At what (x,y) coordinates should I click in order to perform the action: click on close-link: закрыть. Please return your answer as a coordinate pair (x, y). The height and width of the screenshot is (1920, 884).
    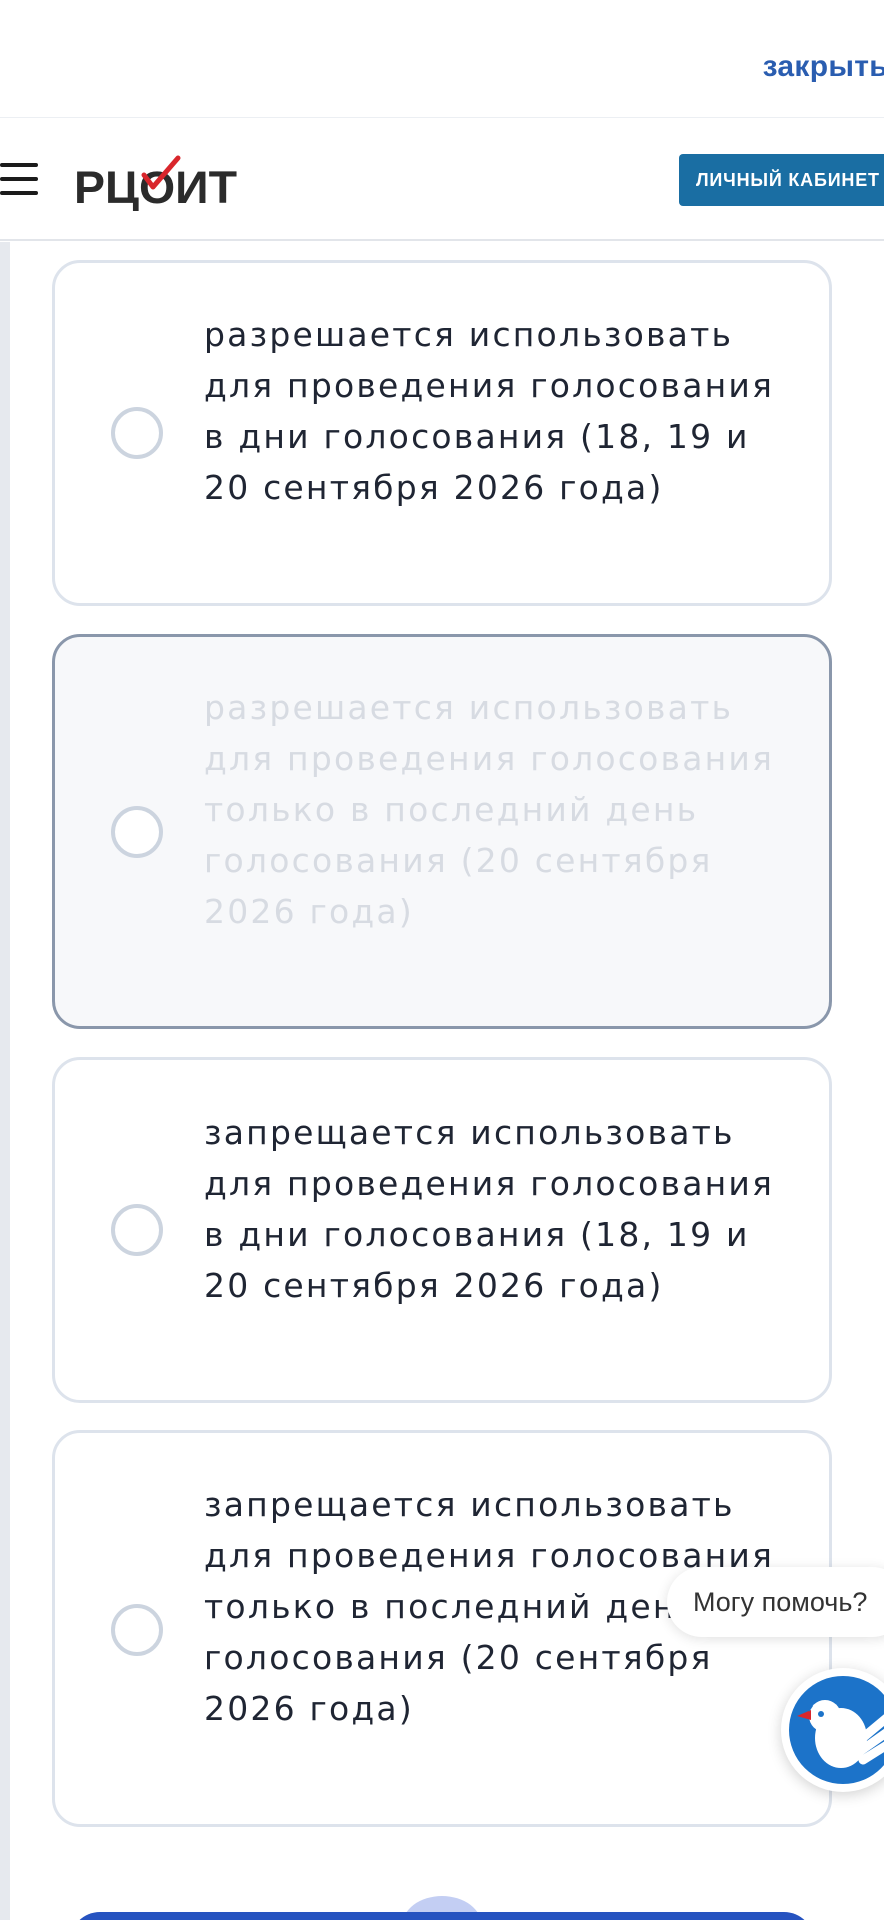
    Looking at the image, I should click on (823, 67).